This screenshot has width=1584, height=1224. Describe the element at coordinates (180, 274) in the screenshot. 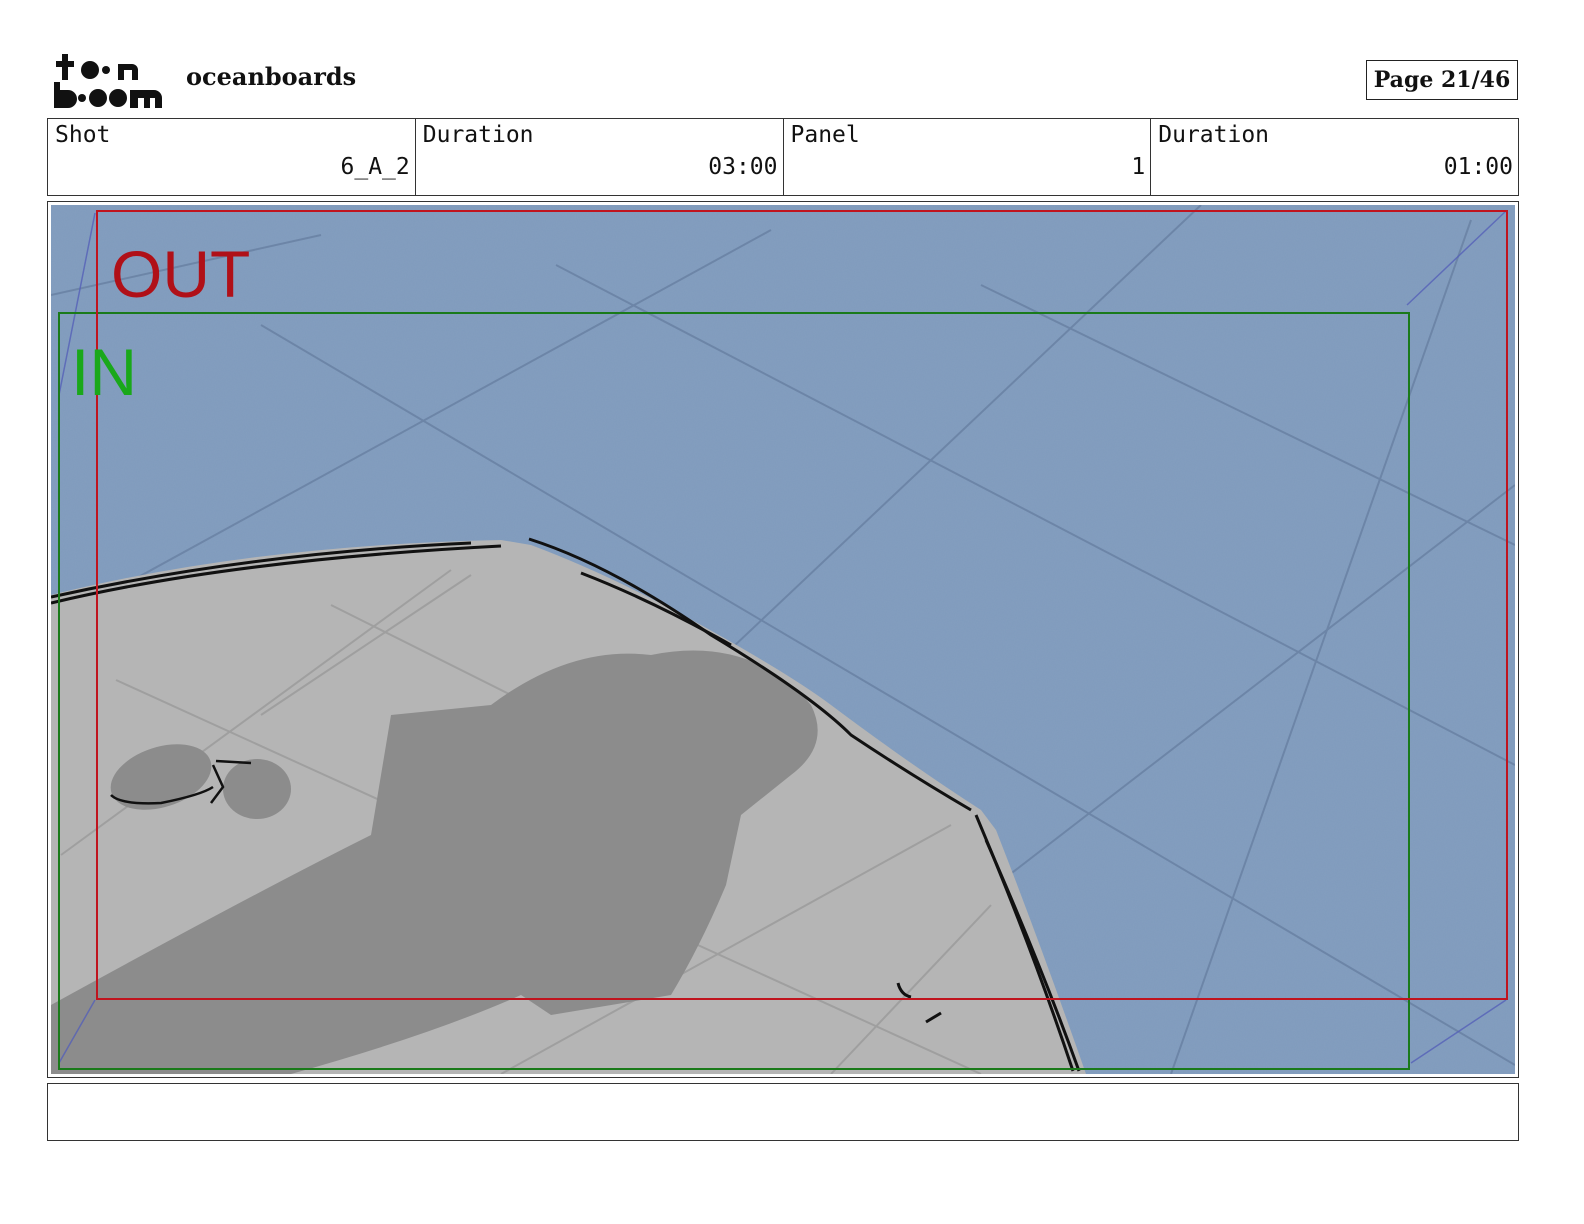

I see `out-frame-label: OUT` at that location.